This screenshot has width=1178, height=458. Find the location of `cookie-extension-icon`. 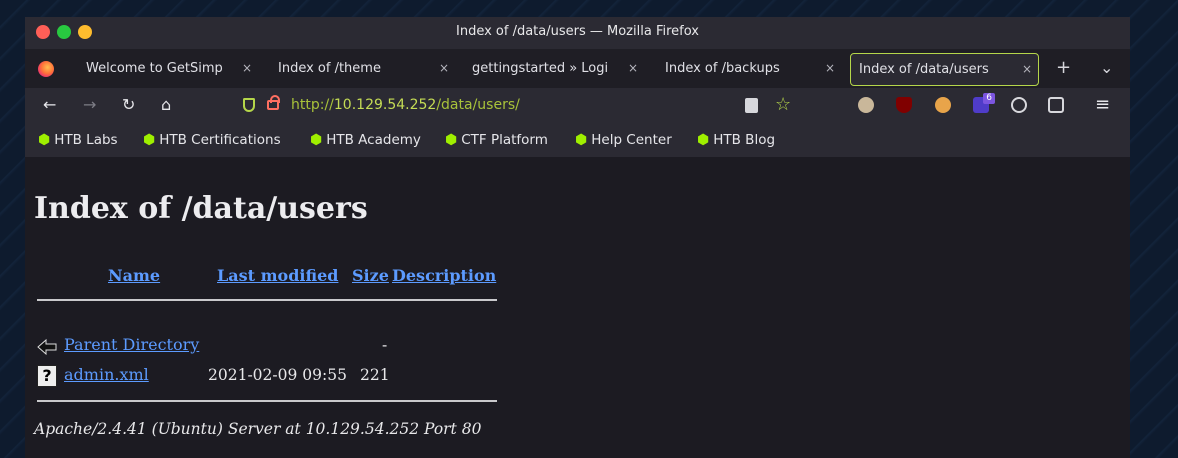

cookie-extension-icon is located at coordinates (943, 105).